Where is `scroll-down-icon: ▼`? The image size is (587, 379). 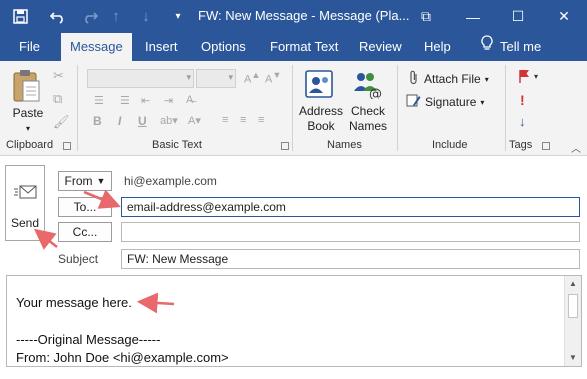
scroll-down-icon: ▼ is located at coordinates (573, 358).